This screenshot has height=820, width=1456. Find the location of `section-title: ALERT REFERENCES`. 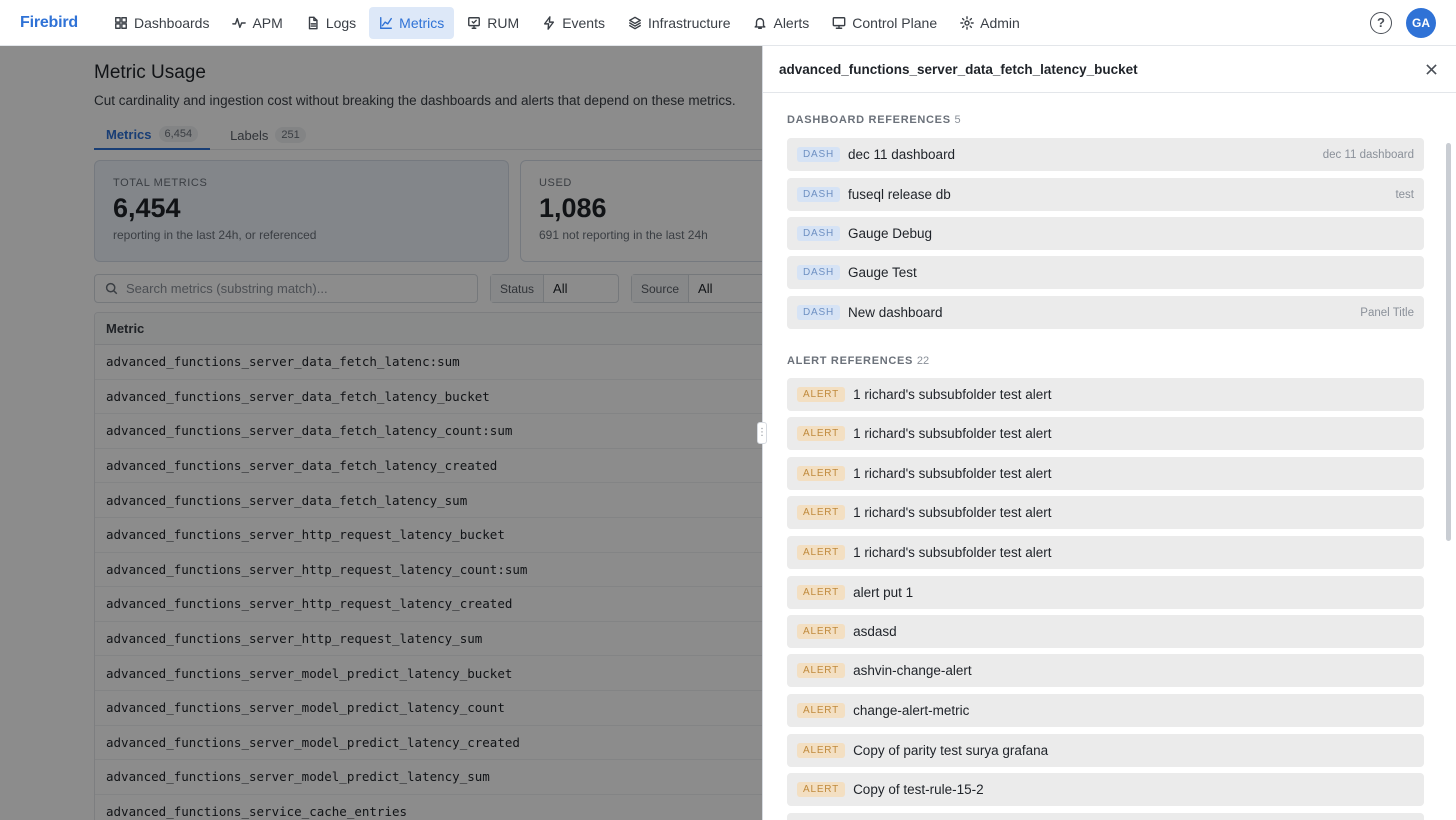

section-title: ALERT REFERENCES is located at coordinates (850, 361).